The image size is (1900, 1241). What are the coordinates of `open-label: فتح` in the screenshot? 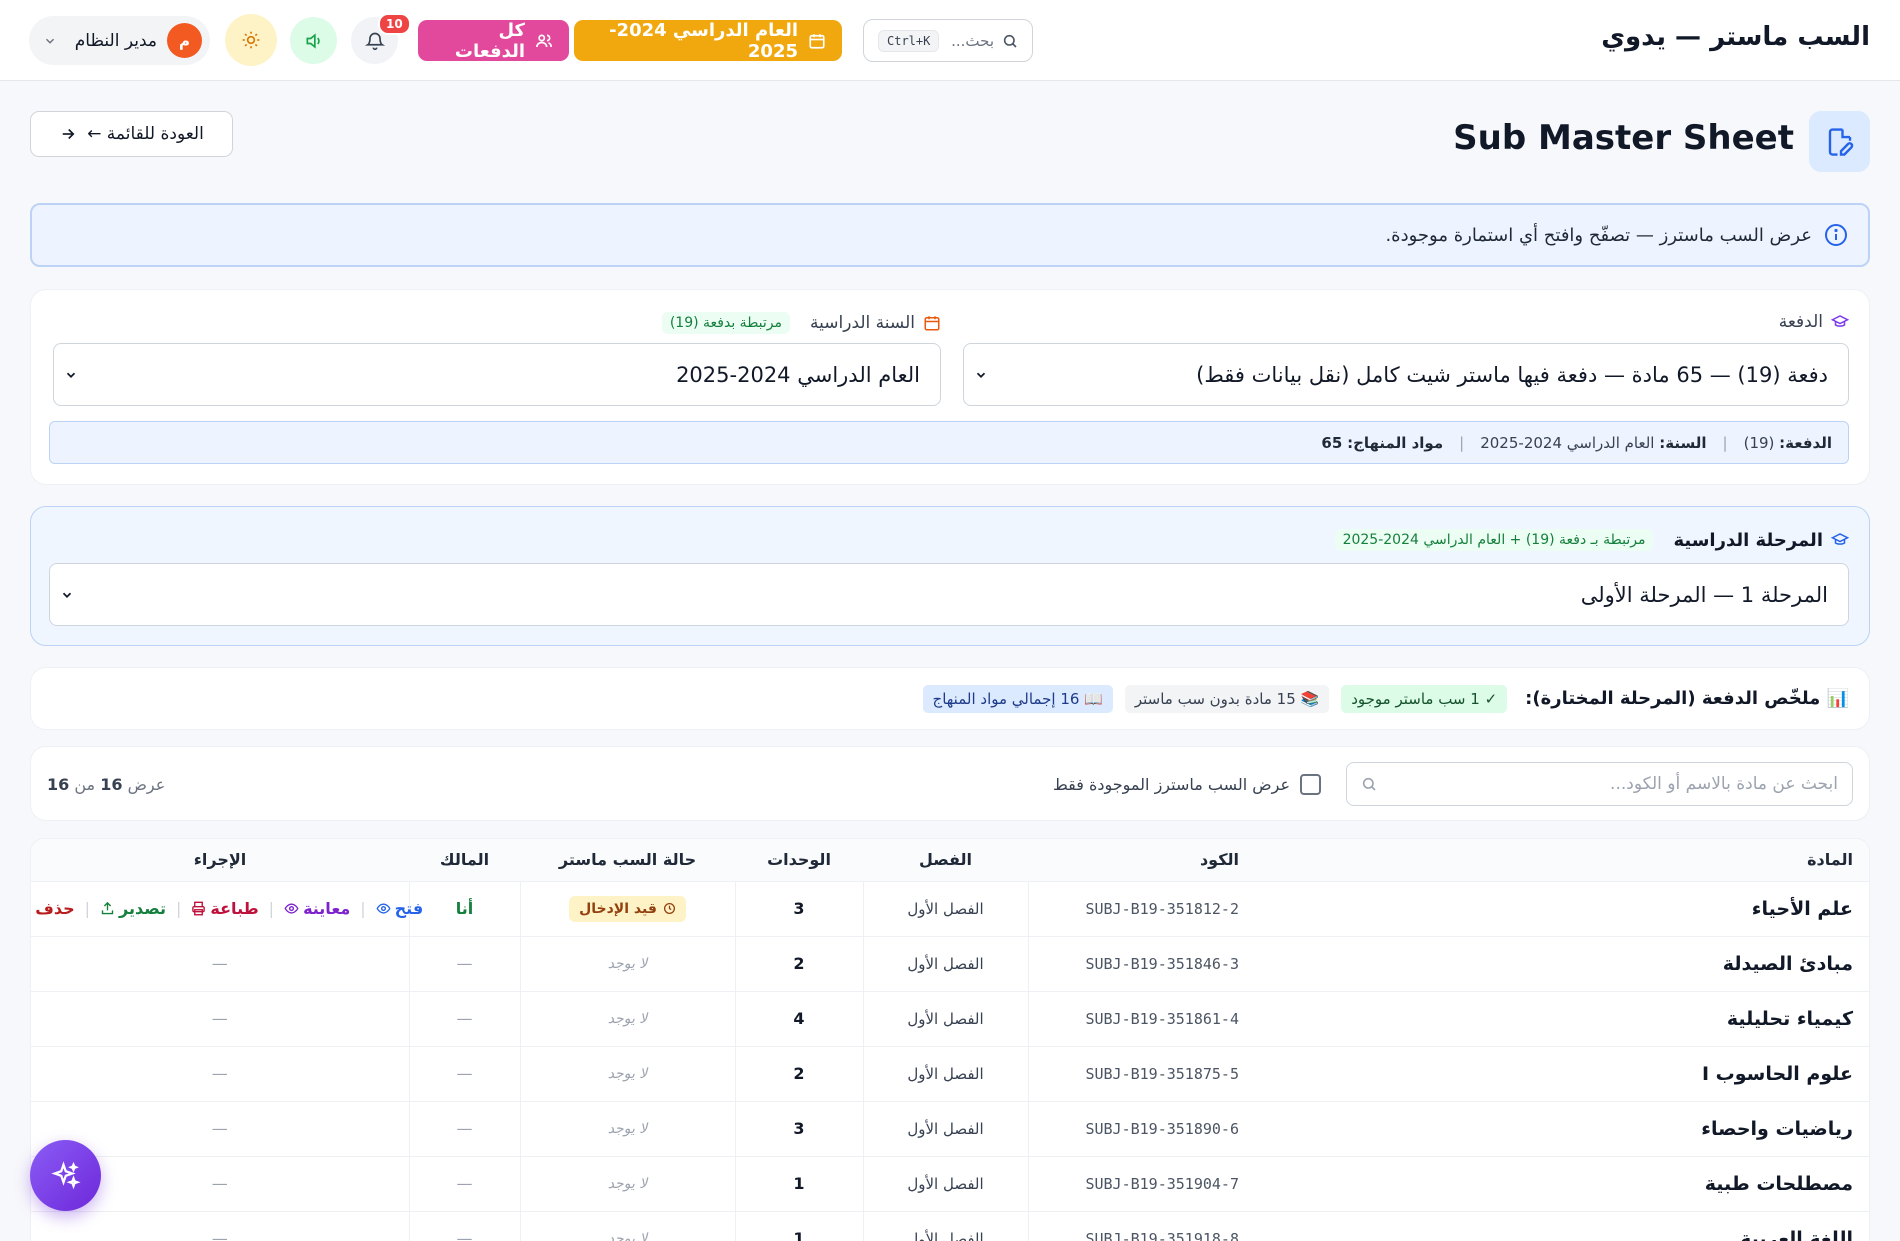 It's located at (409, 908).